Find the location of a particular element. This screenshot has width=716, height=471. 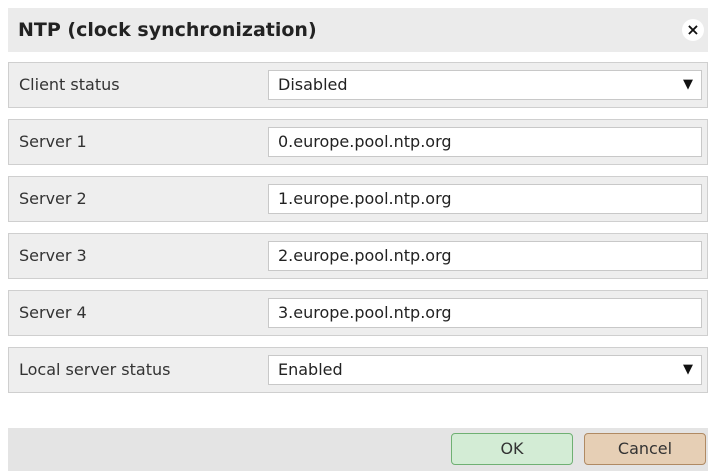

server-4-value: 3.europe.pool.ntp.org is located at coordinates (365, 312).